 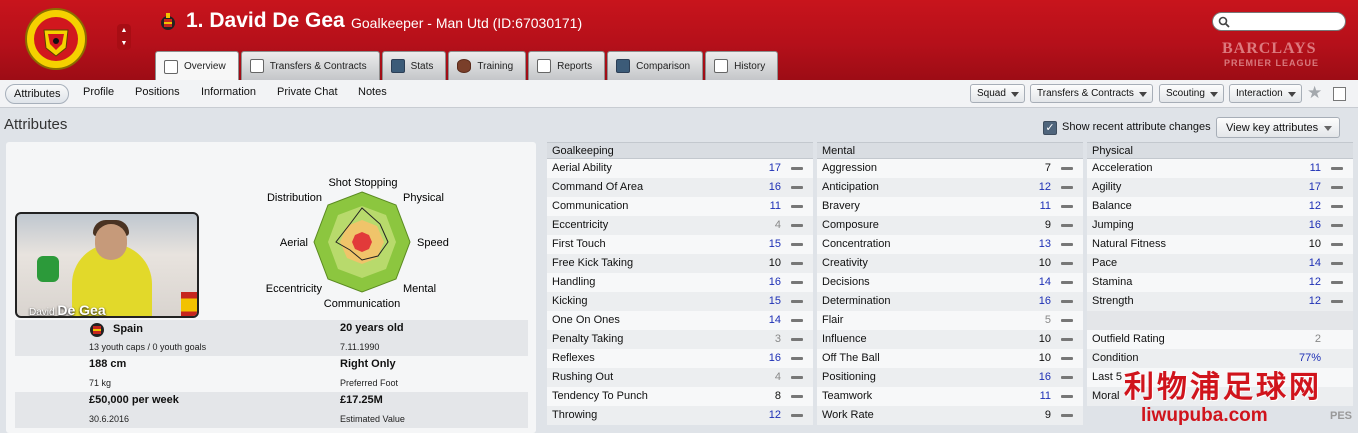 I want to click on attribute-value: 10, so click(x=1044, y=358).